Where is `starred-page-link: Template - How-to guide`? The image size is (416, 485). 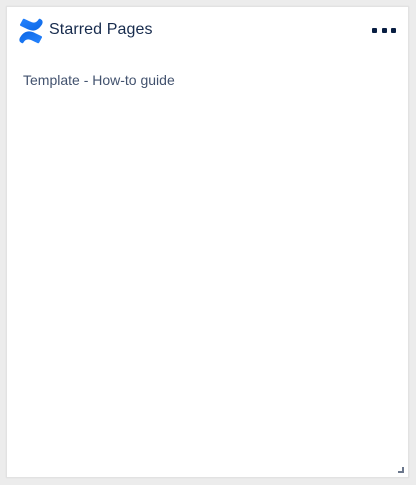 starred-page-link: Template - How-to guide is located at coordinates (207, 80).